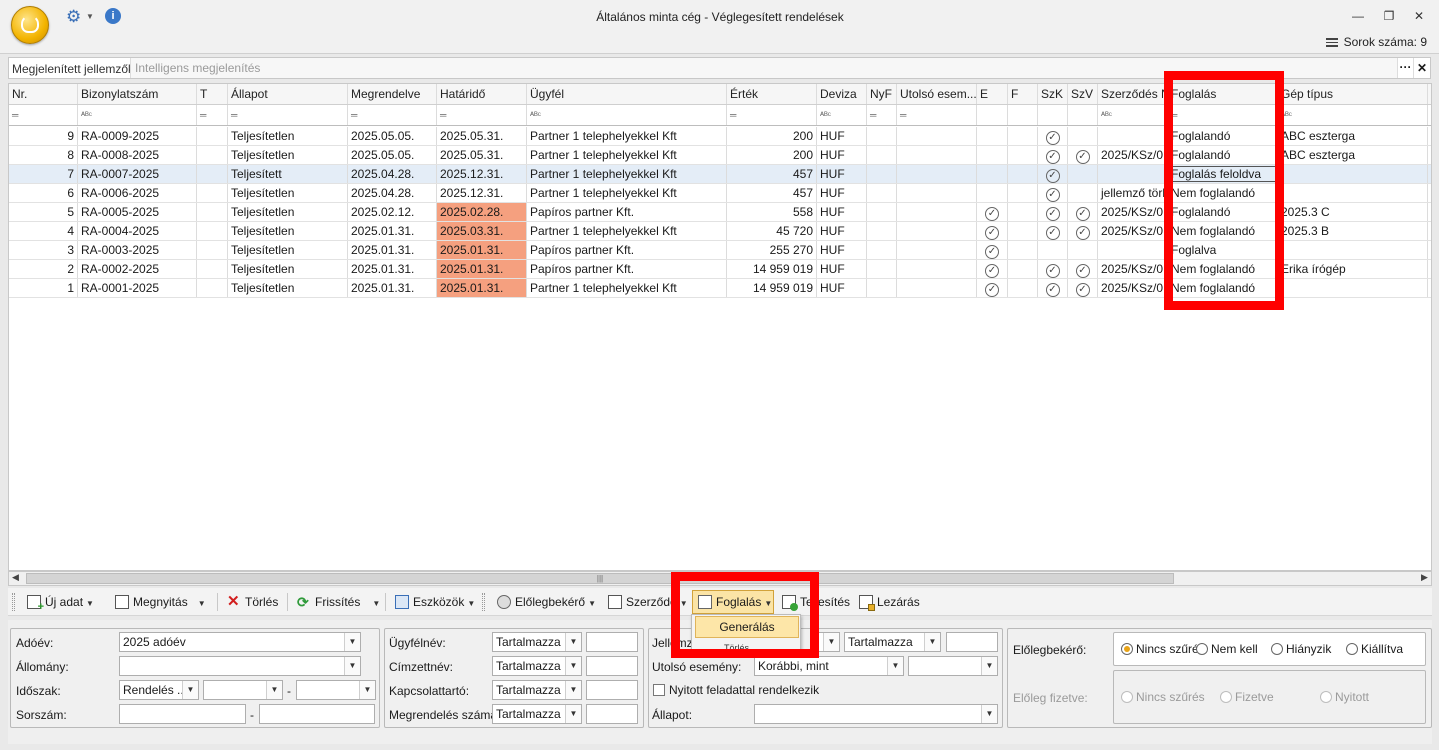 This screenshot has width=1439, height=750. Describe the element at coordinates (992, 231) in the screenshot. I see `cell-e: ✓` at that location.